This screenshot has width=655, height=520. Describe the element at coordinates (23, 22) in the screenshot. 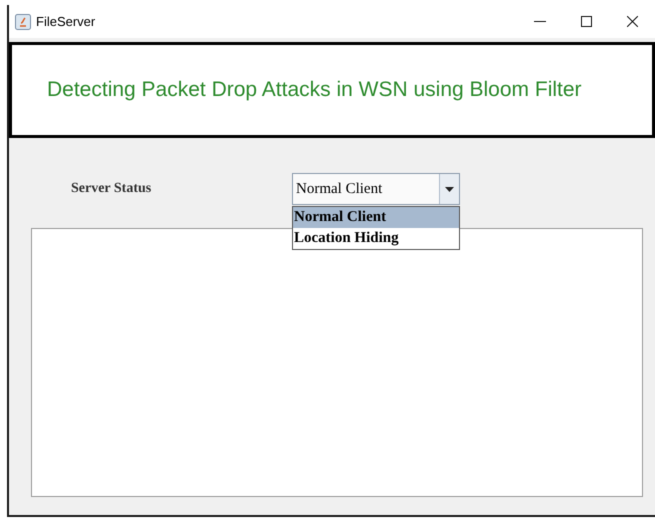

I see `app-icon` at that location.